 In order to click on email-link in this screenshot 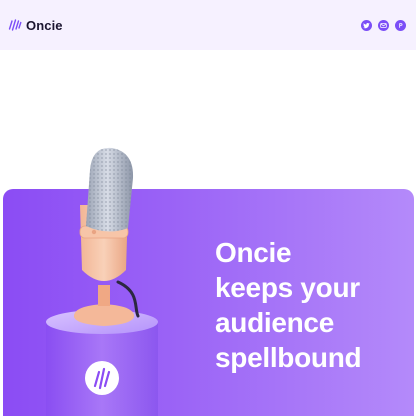, I will do `click(383, 25)`.